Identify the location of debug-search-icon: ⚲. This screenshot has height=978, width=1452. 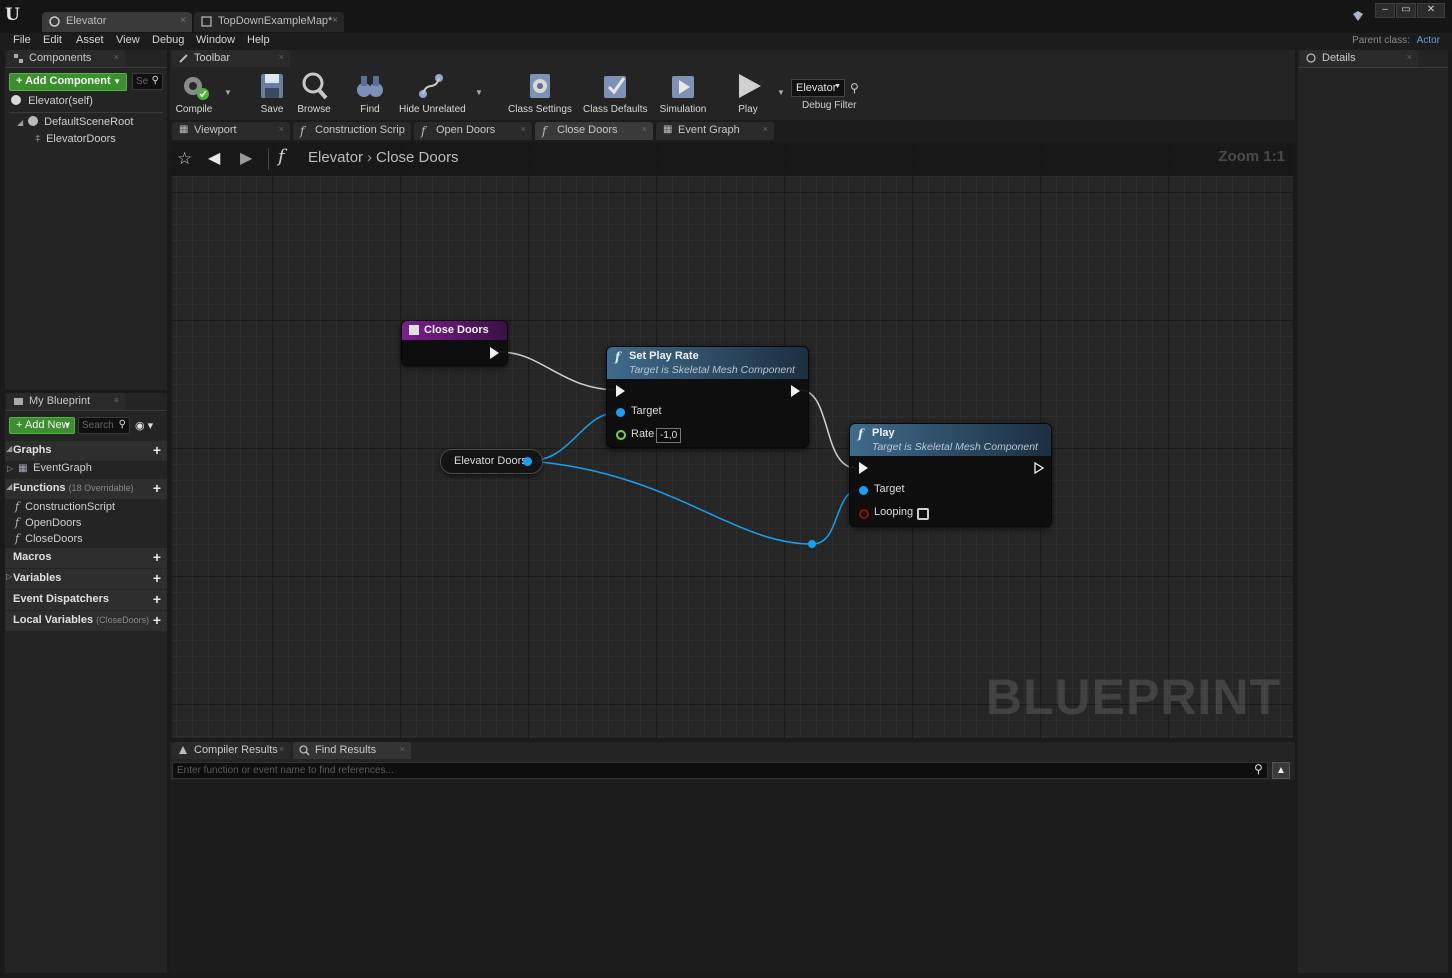
(854, 88).